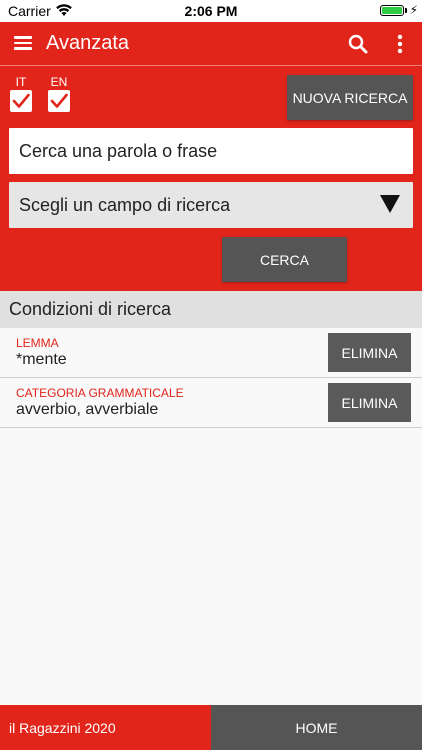 The height and width of the screenshot is (750, 422). Describe the element at coordinates (41, 359) in the screenshot. I see `condition-value: *mente` at that location.